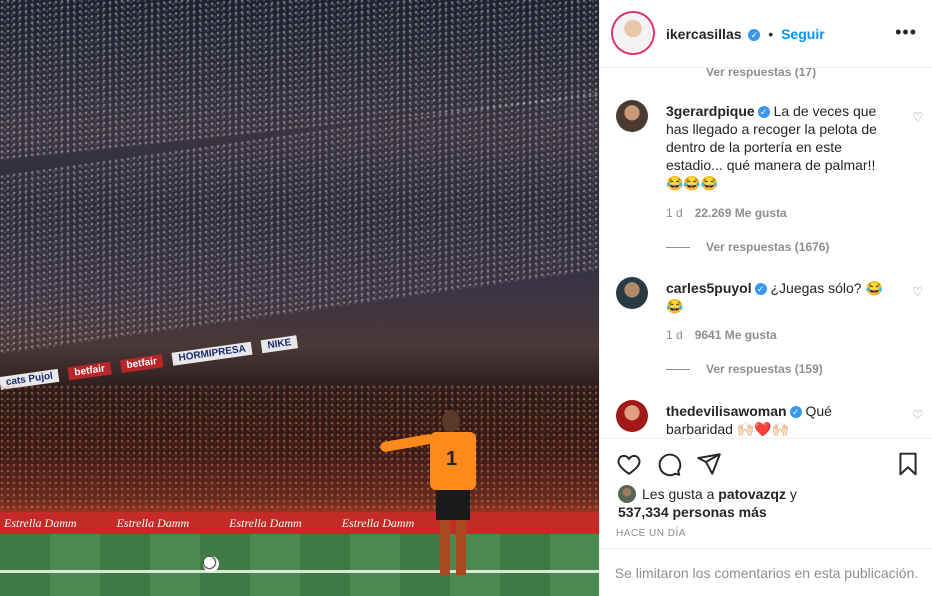  Describe the element at coordinates (692, 512) in the screenshot. I see `likes-count: 537,334 personas más` at that location.